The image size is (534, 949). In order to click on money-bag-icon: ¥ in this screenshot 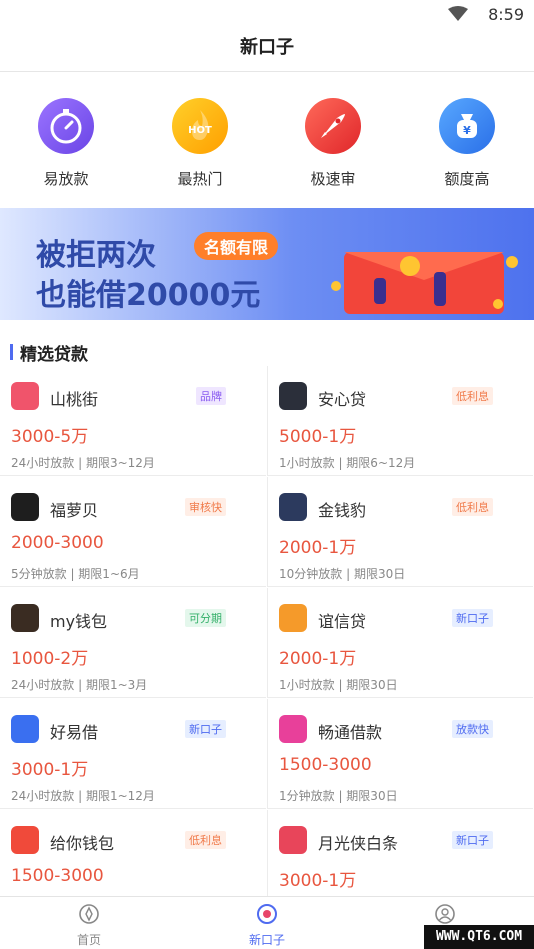, I will do `click(467, 126)`.